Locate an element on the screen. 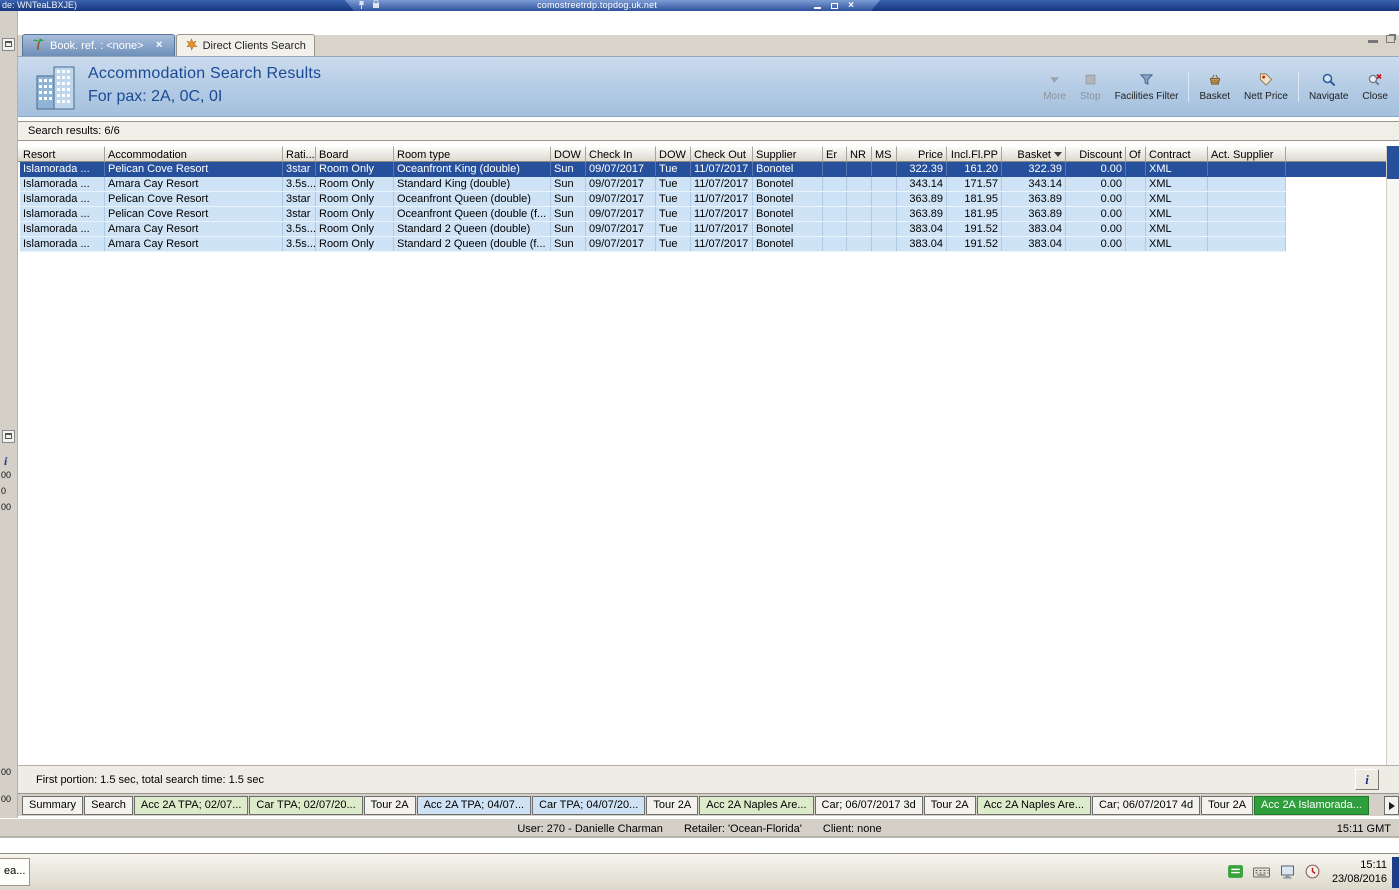 The image size is (1399, 890). tray-clock-alert-icon is located at coordinates (1312, 873).